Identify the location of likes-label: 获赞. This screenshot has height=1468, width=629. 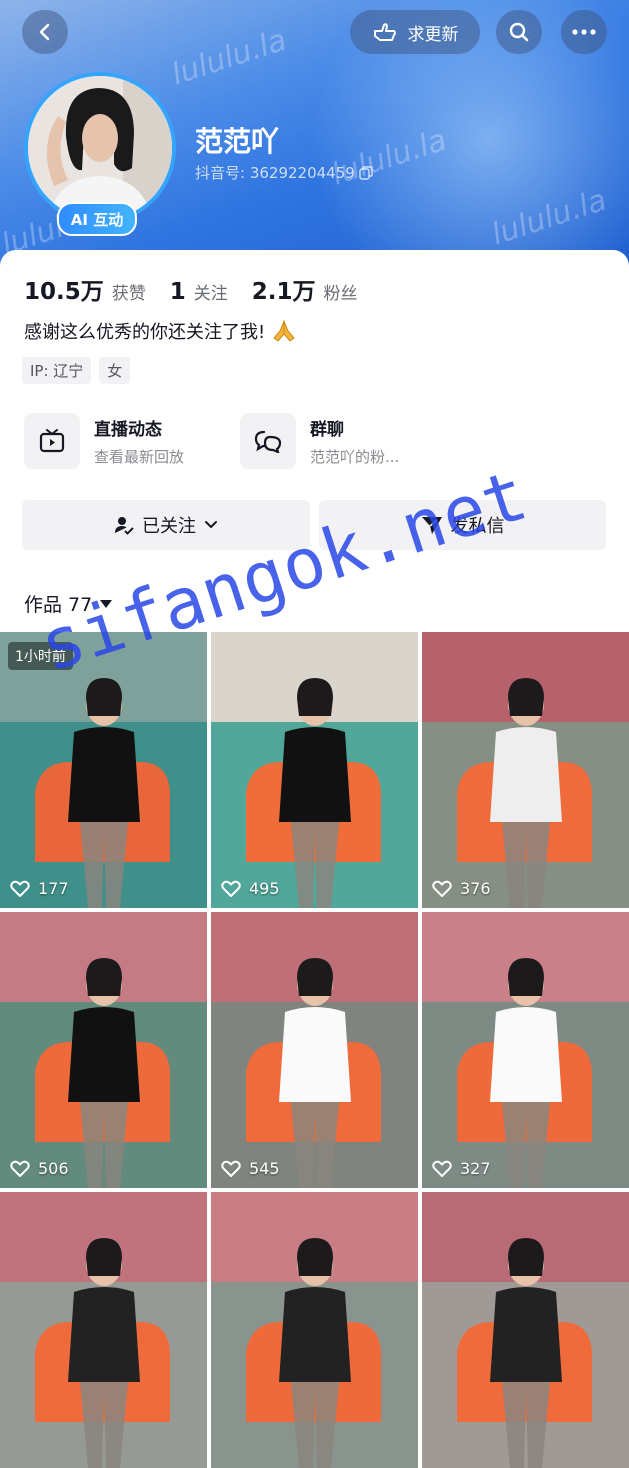
(128, 294).